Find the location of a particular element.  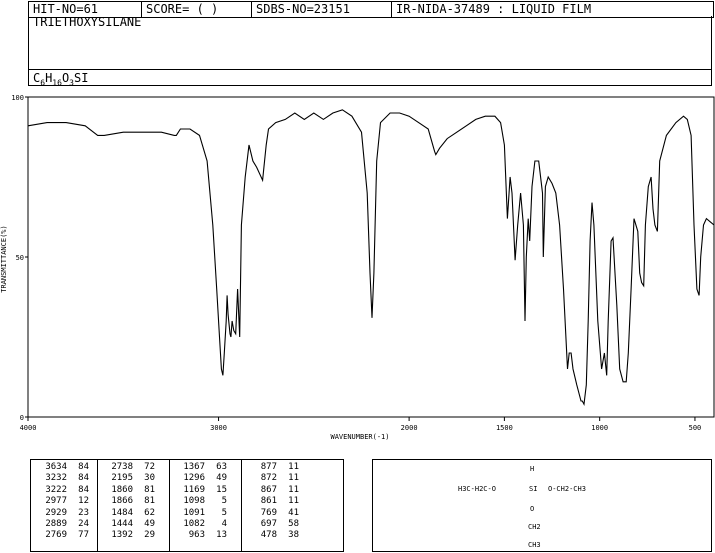

struct-ch2: CH2 is located at coordinates (534, 527).